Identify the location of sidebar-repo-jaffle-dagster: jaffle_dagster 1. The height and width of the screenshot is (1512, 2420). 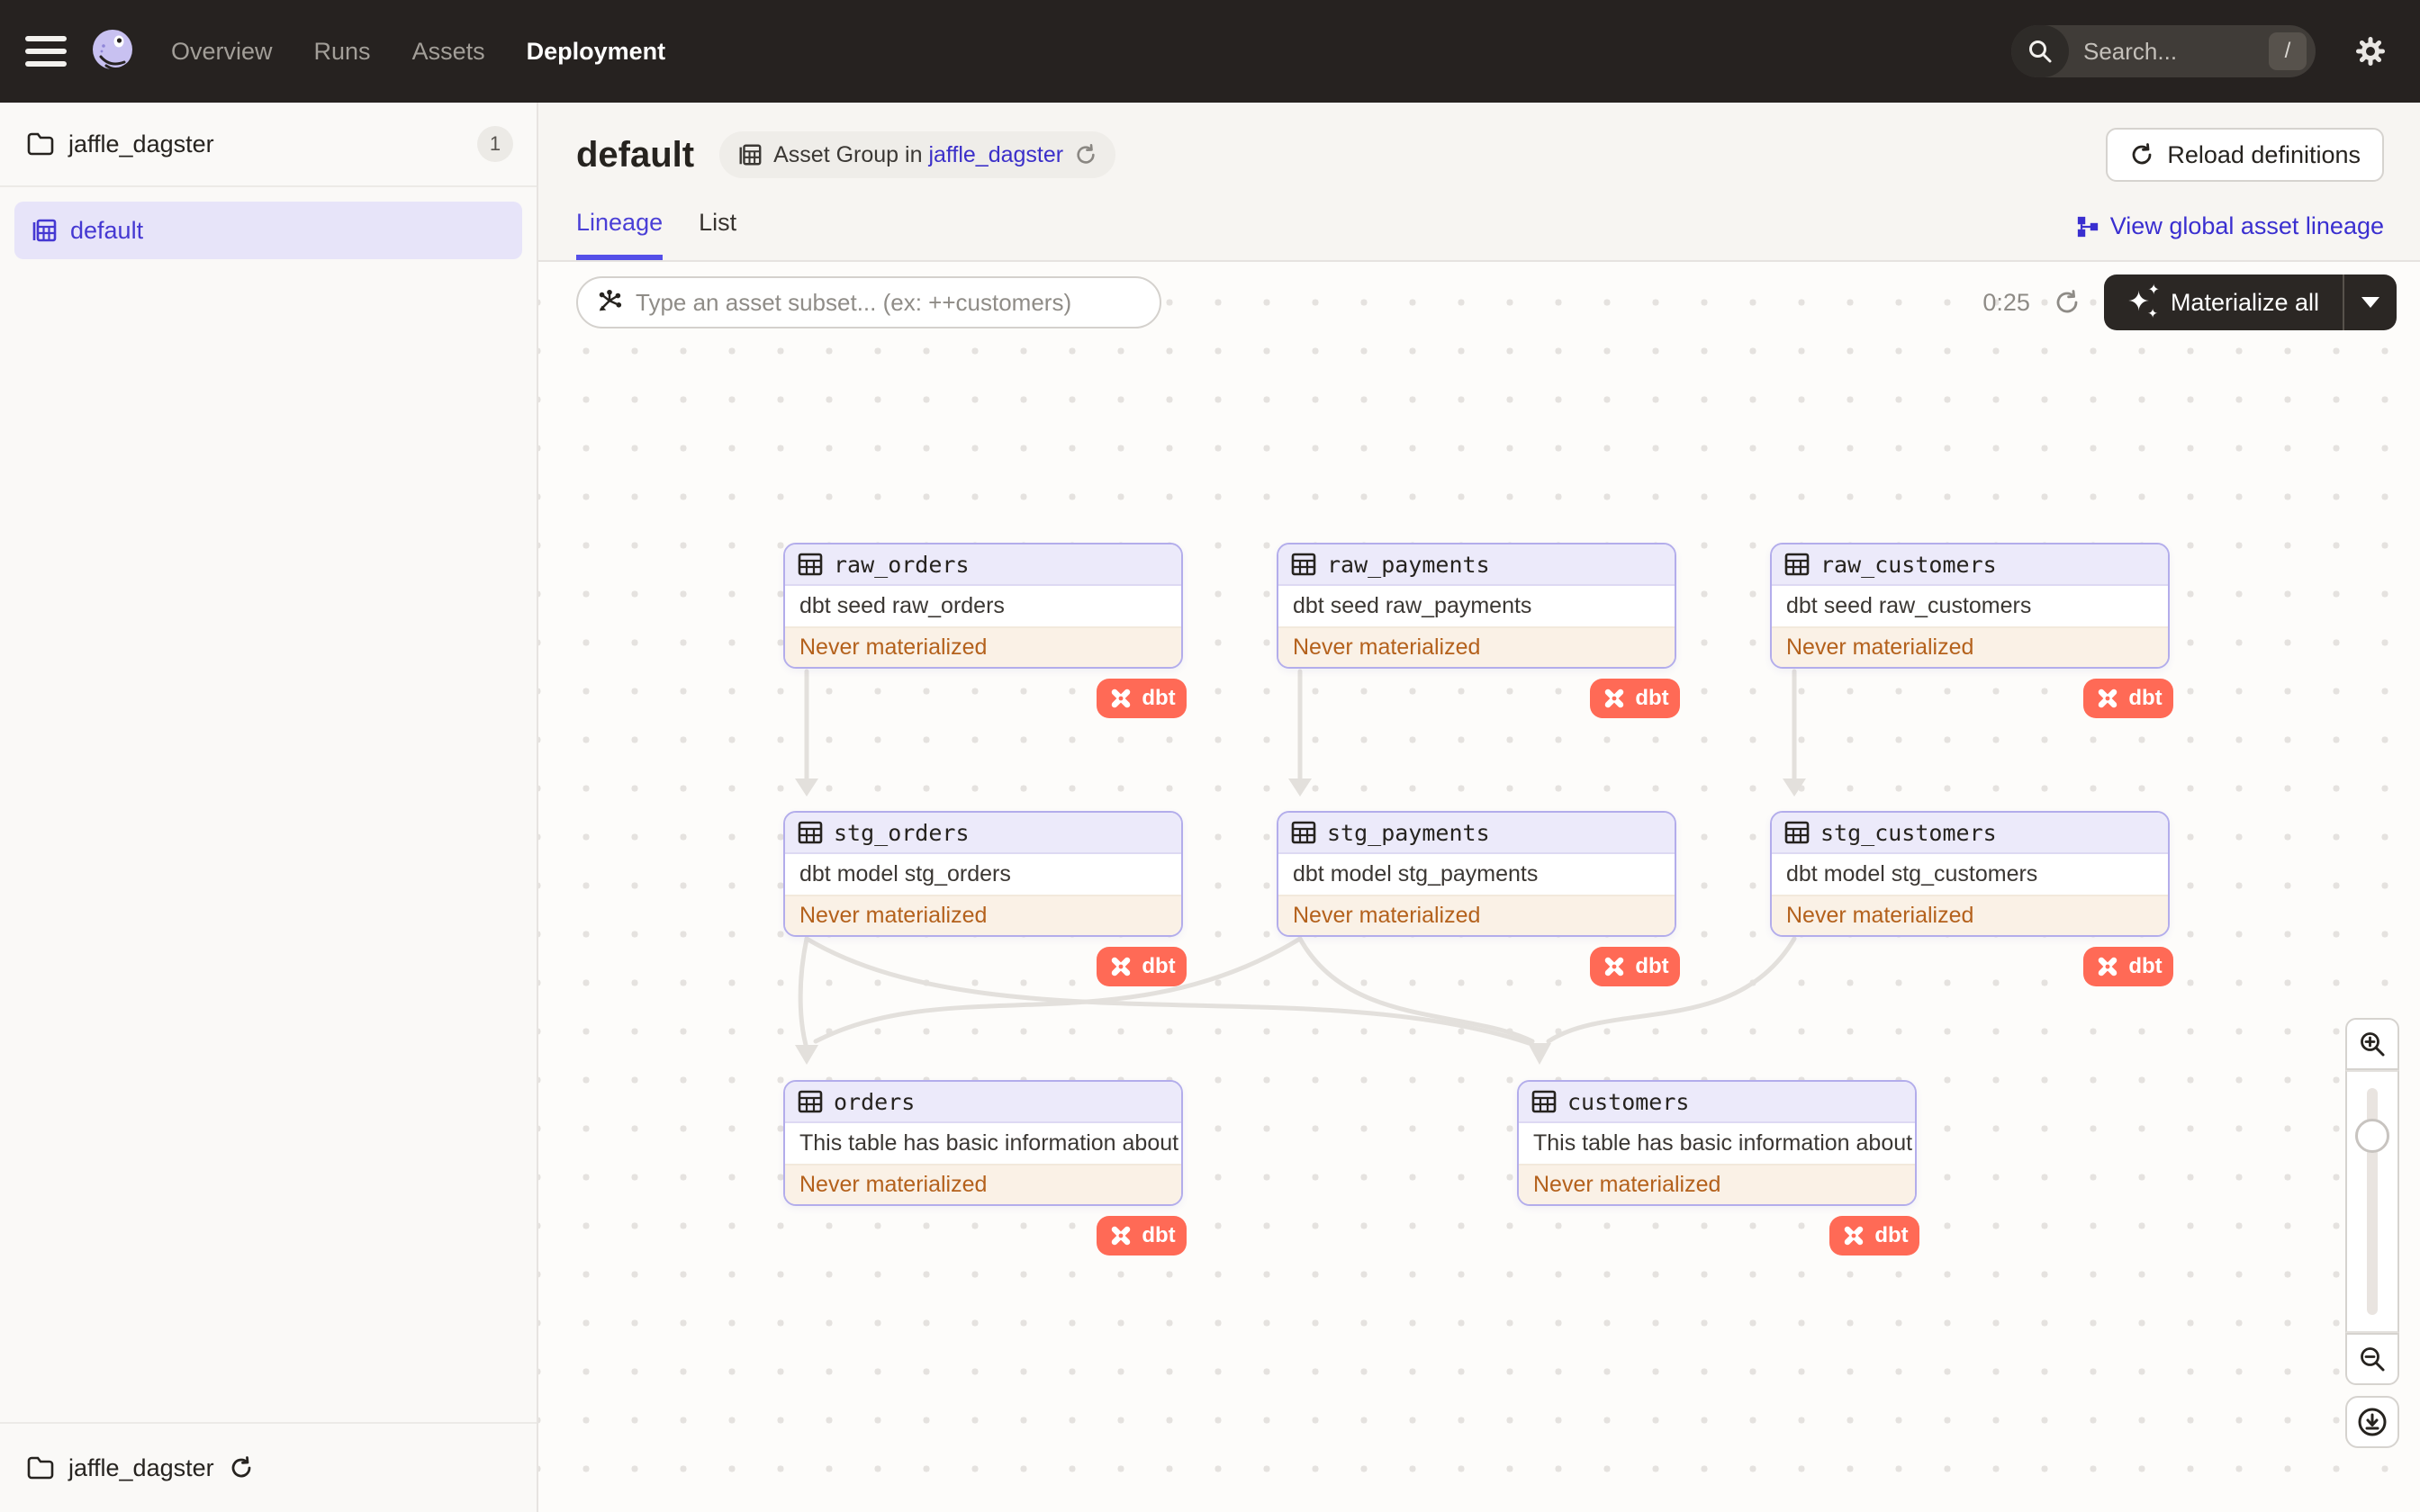
(268, 145).